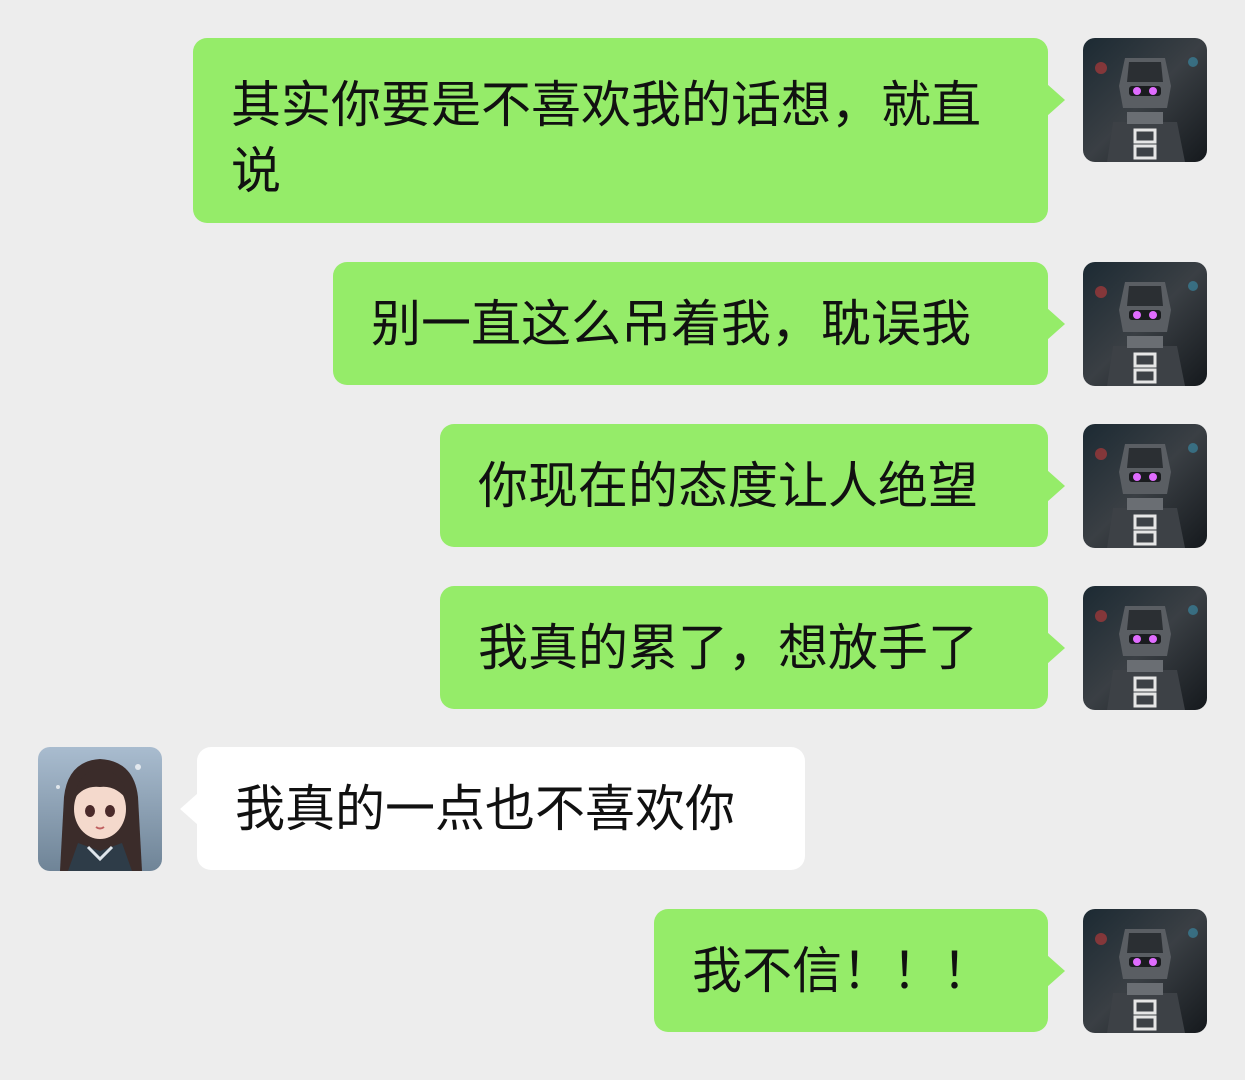 Image resolution: width=1245 pixels, height=1080 pixels. I want to click on sent-message-bubble: 你现在的态度让人绝望, so click(744, 485).